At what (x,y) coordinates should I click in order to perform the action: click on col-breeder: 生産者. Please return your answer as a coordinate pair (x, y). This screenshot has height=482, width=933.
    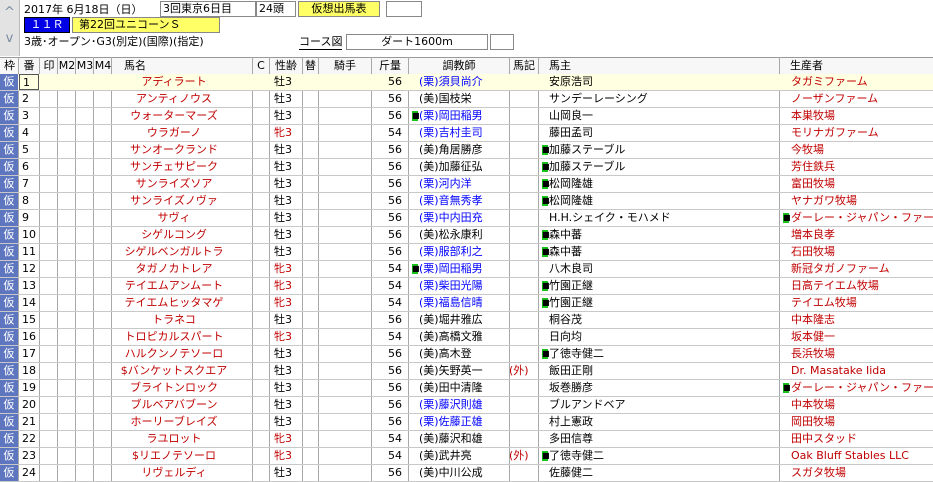
    Looking at the image, I should click on (856, 66).